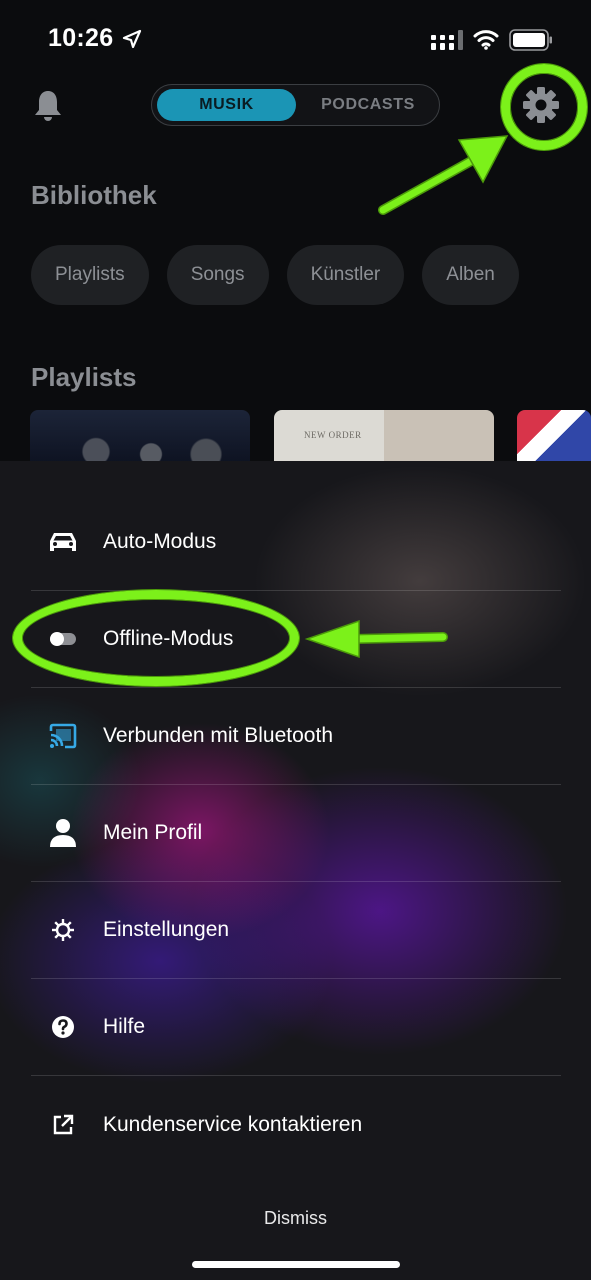  I want to click on bell-icon, so click(48, 106).